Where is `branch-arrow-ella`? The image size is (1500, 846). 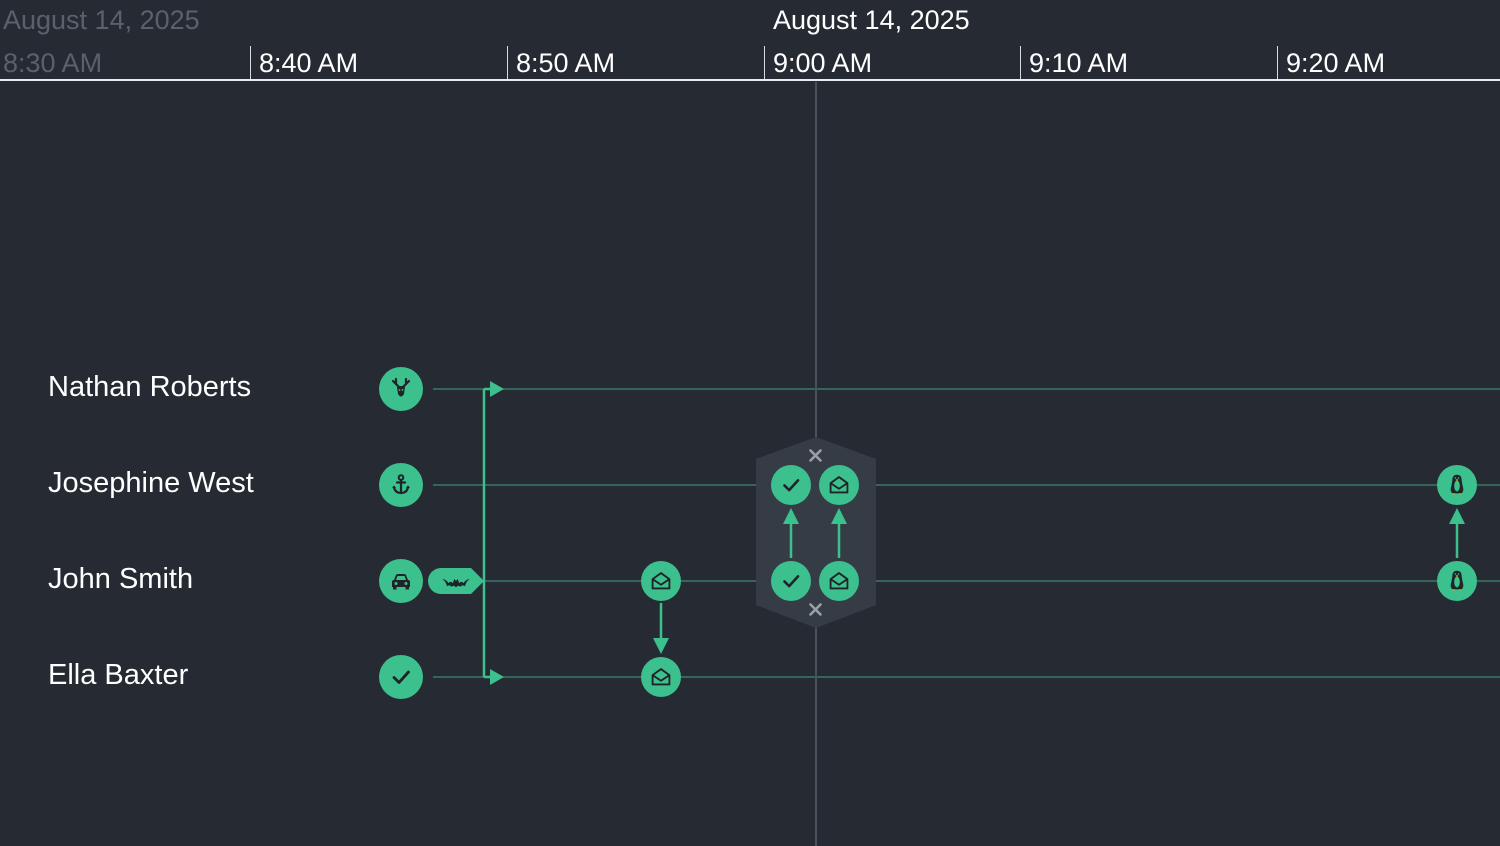 branch-arrow-ella is located at coordinates (497, 677).